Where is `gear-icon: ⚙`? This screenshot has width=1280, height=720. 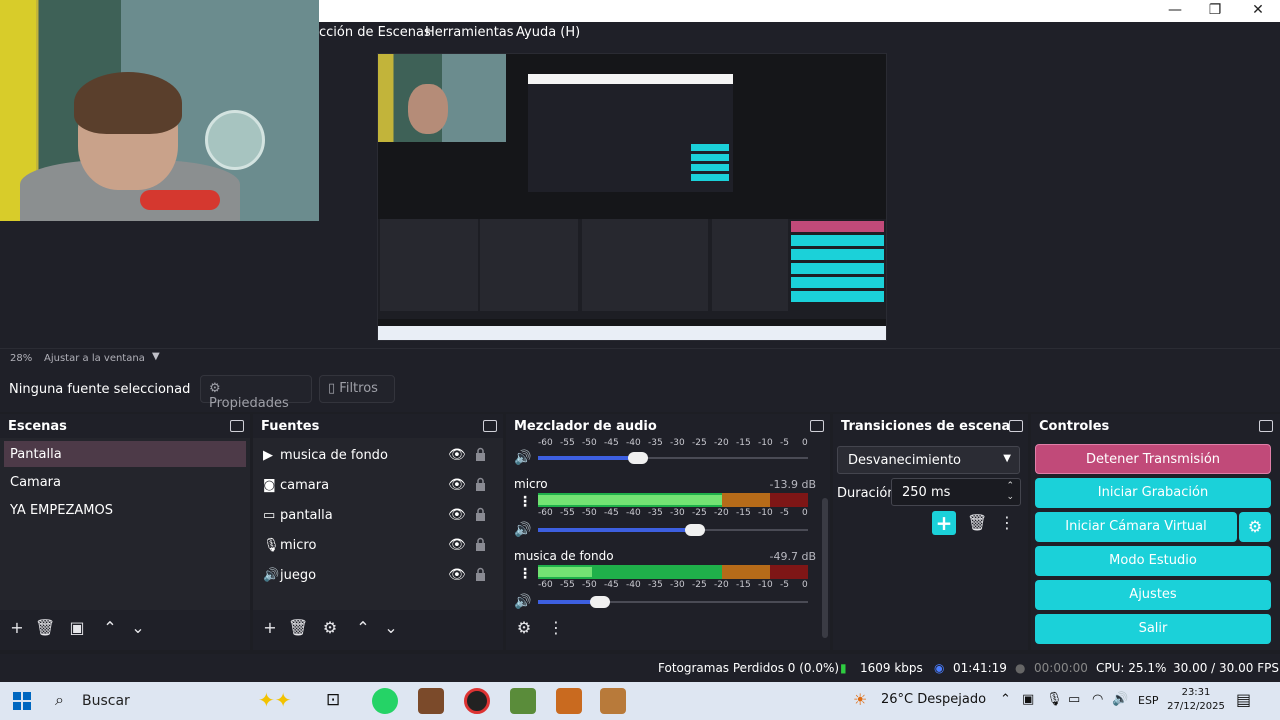 gear-icon: ⚙ is located at coordinates (330, 628).